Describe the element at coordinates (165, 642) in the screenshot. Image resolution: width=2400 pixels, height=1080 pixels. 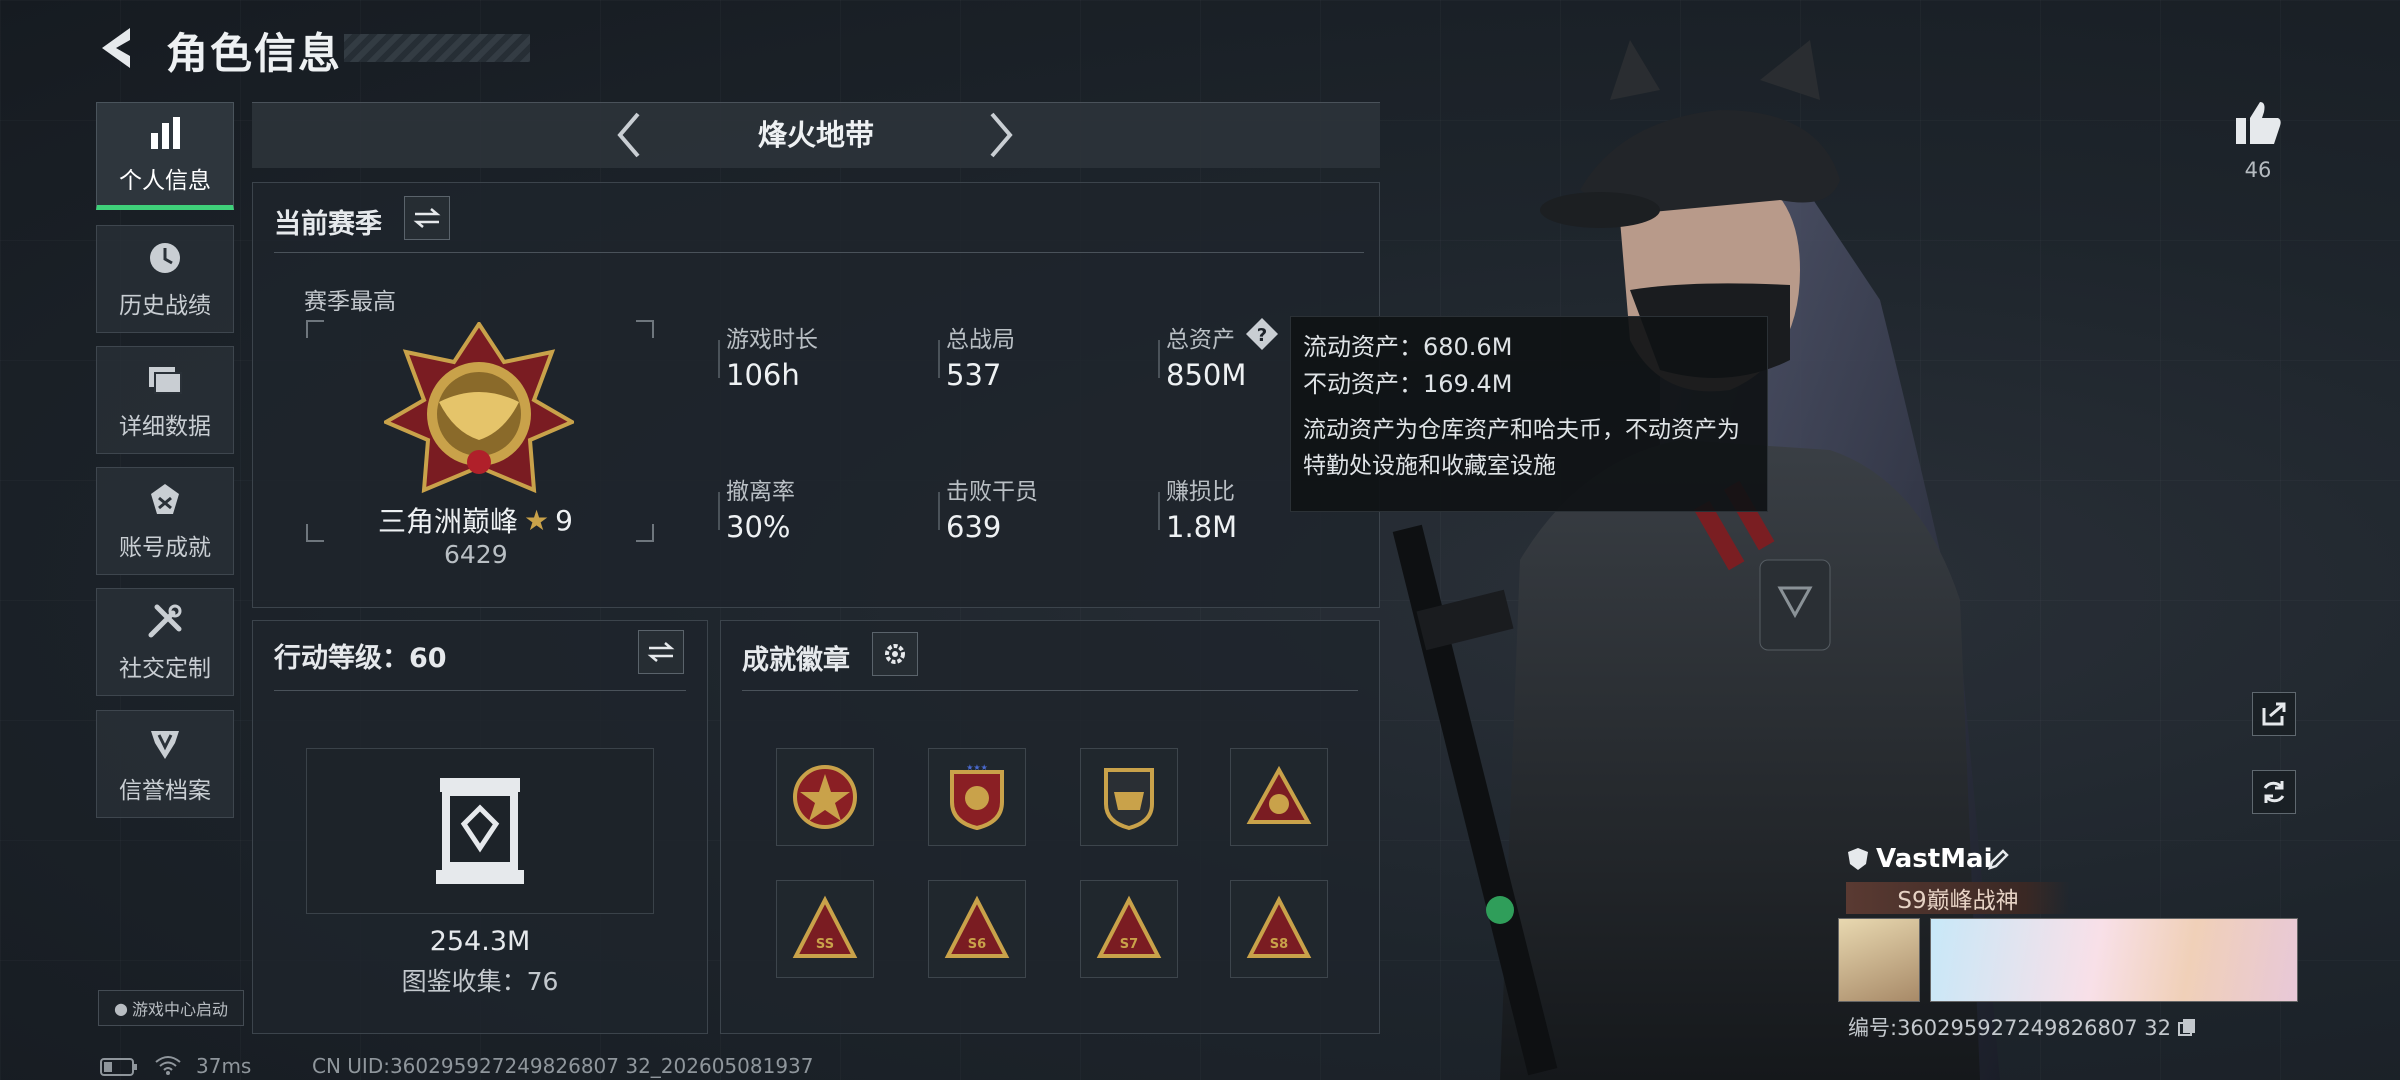
I see `sidebar-item-social: 社交定制` at that location.